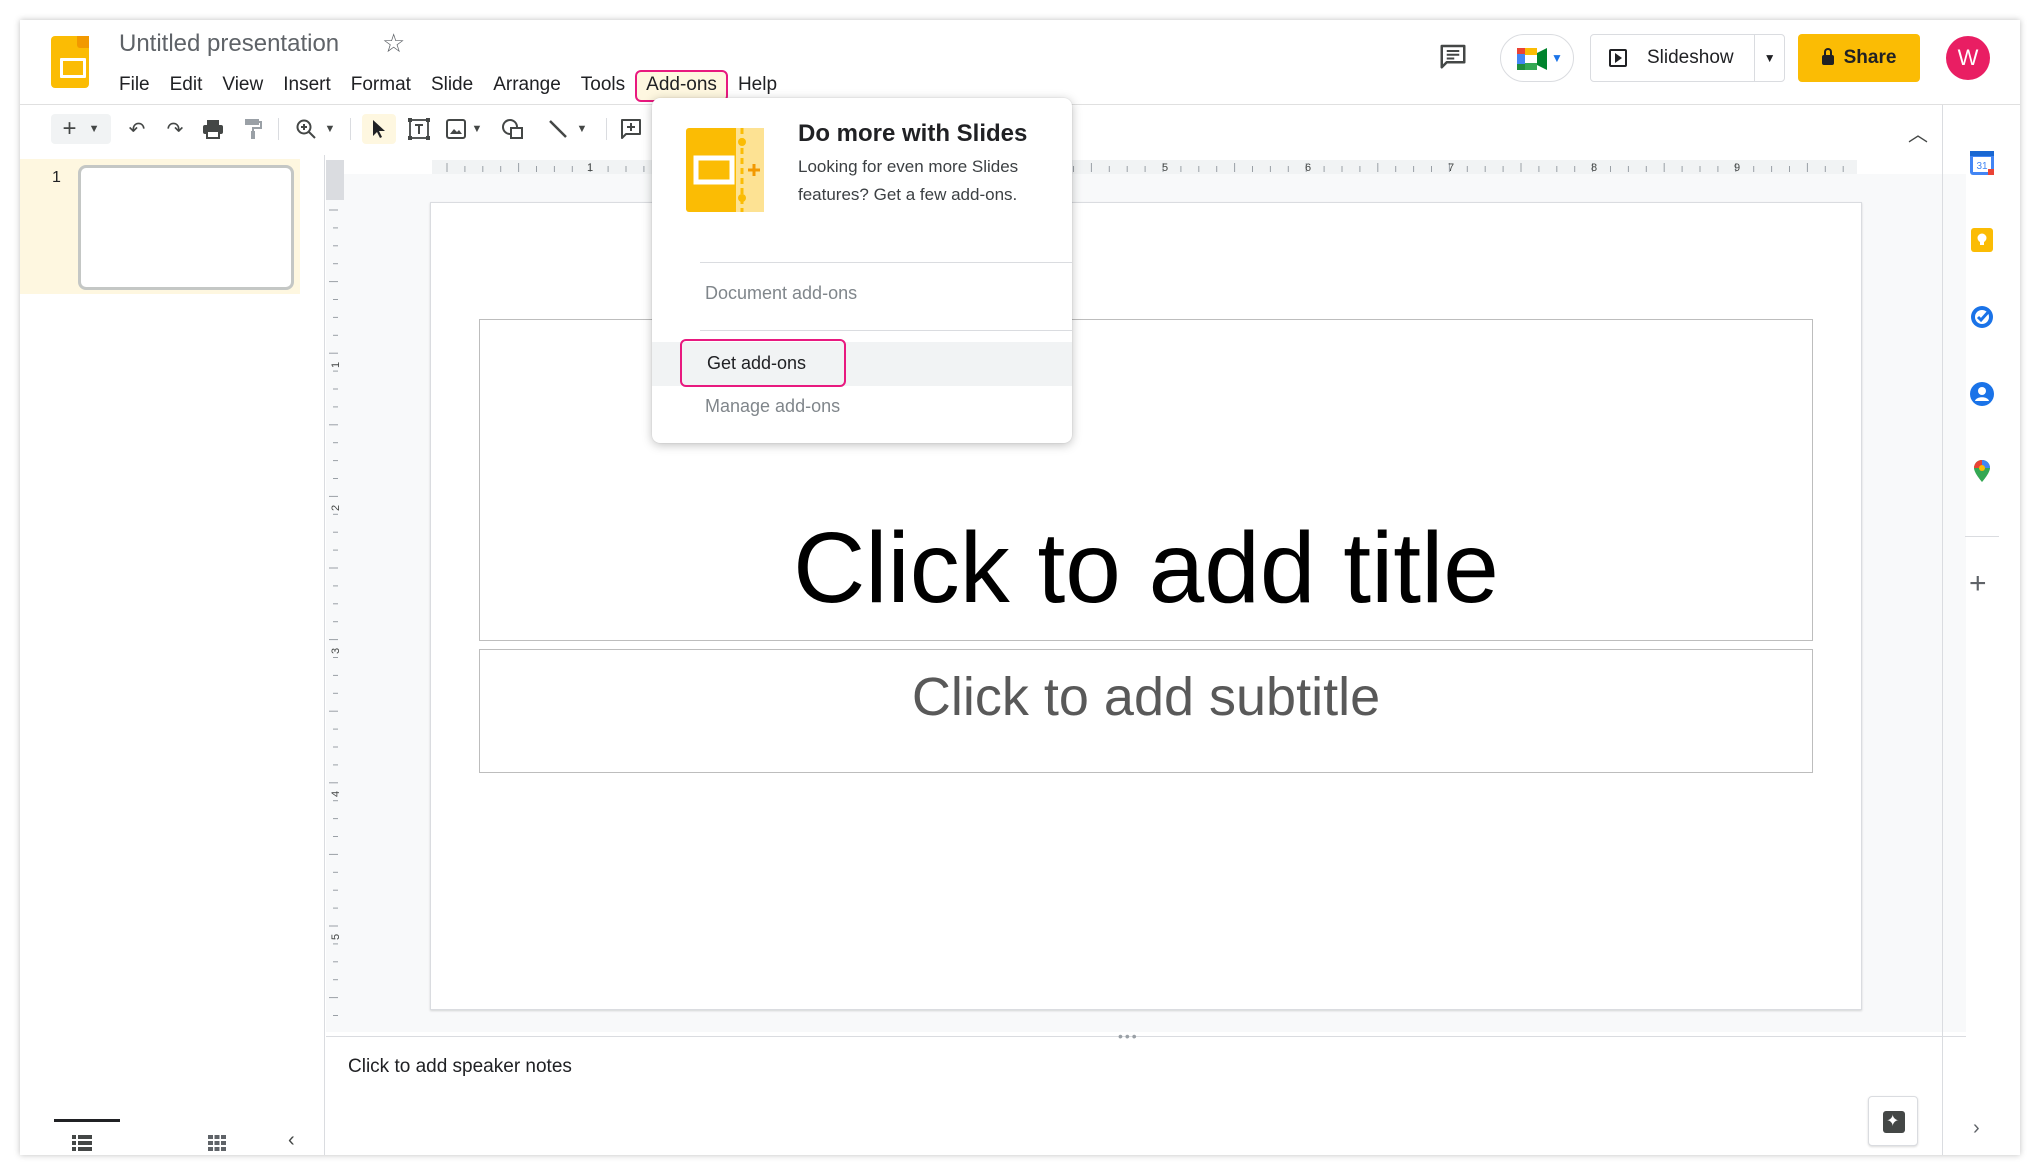 This screenshot has width=2040, height=1175. What do you see at coordinates (379, 129) in the screenshot?
I see `select-cursor-icon` at bounding box center [379, 129].